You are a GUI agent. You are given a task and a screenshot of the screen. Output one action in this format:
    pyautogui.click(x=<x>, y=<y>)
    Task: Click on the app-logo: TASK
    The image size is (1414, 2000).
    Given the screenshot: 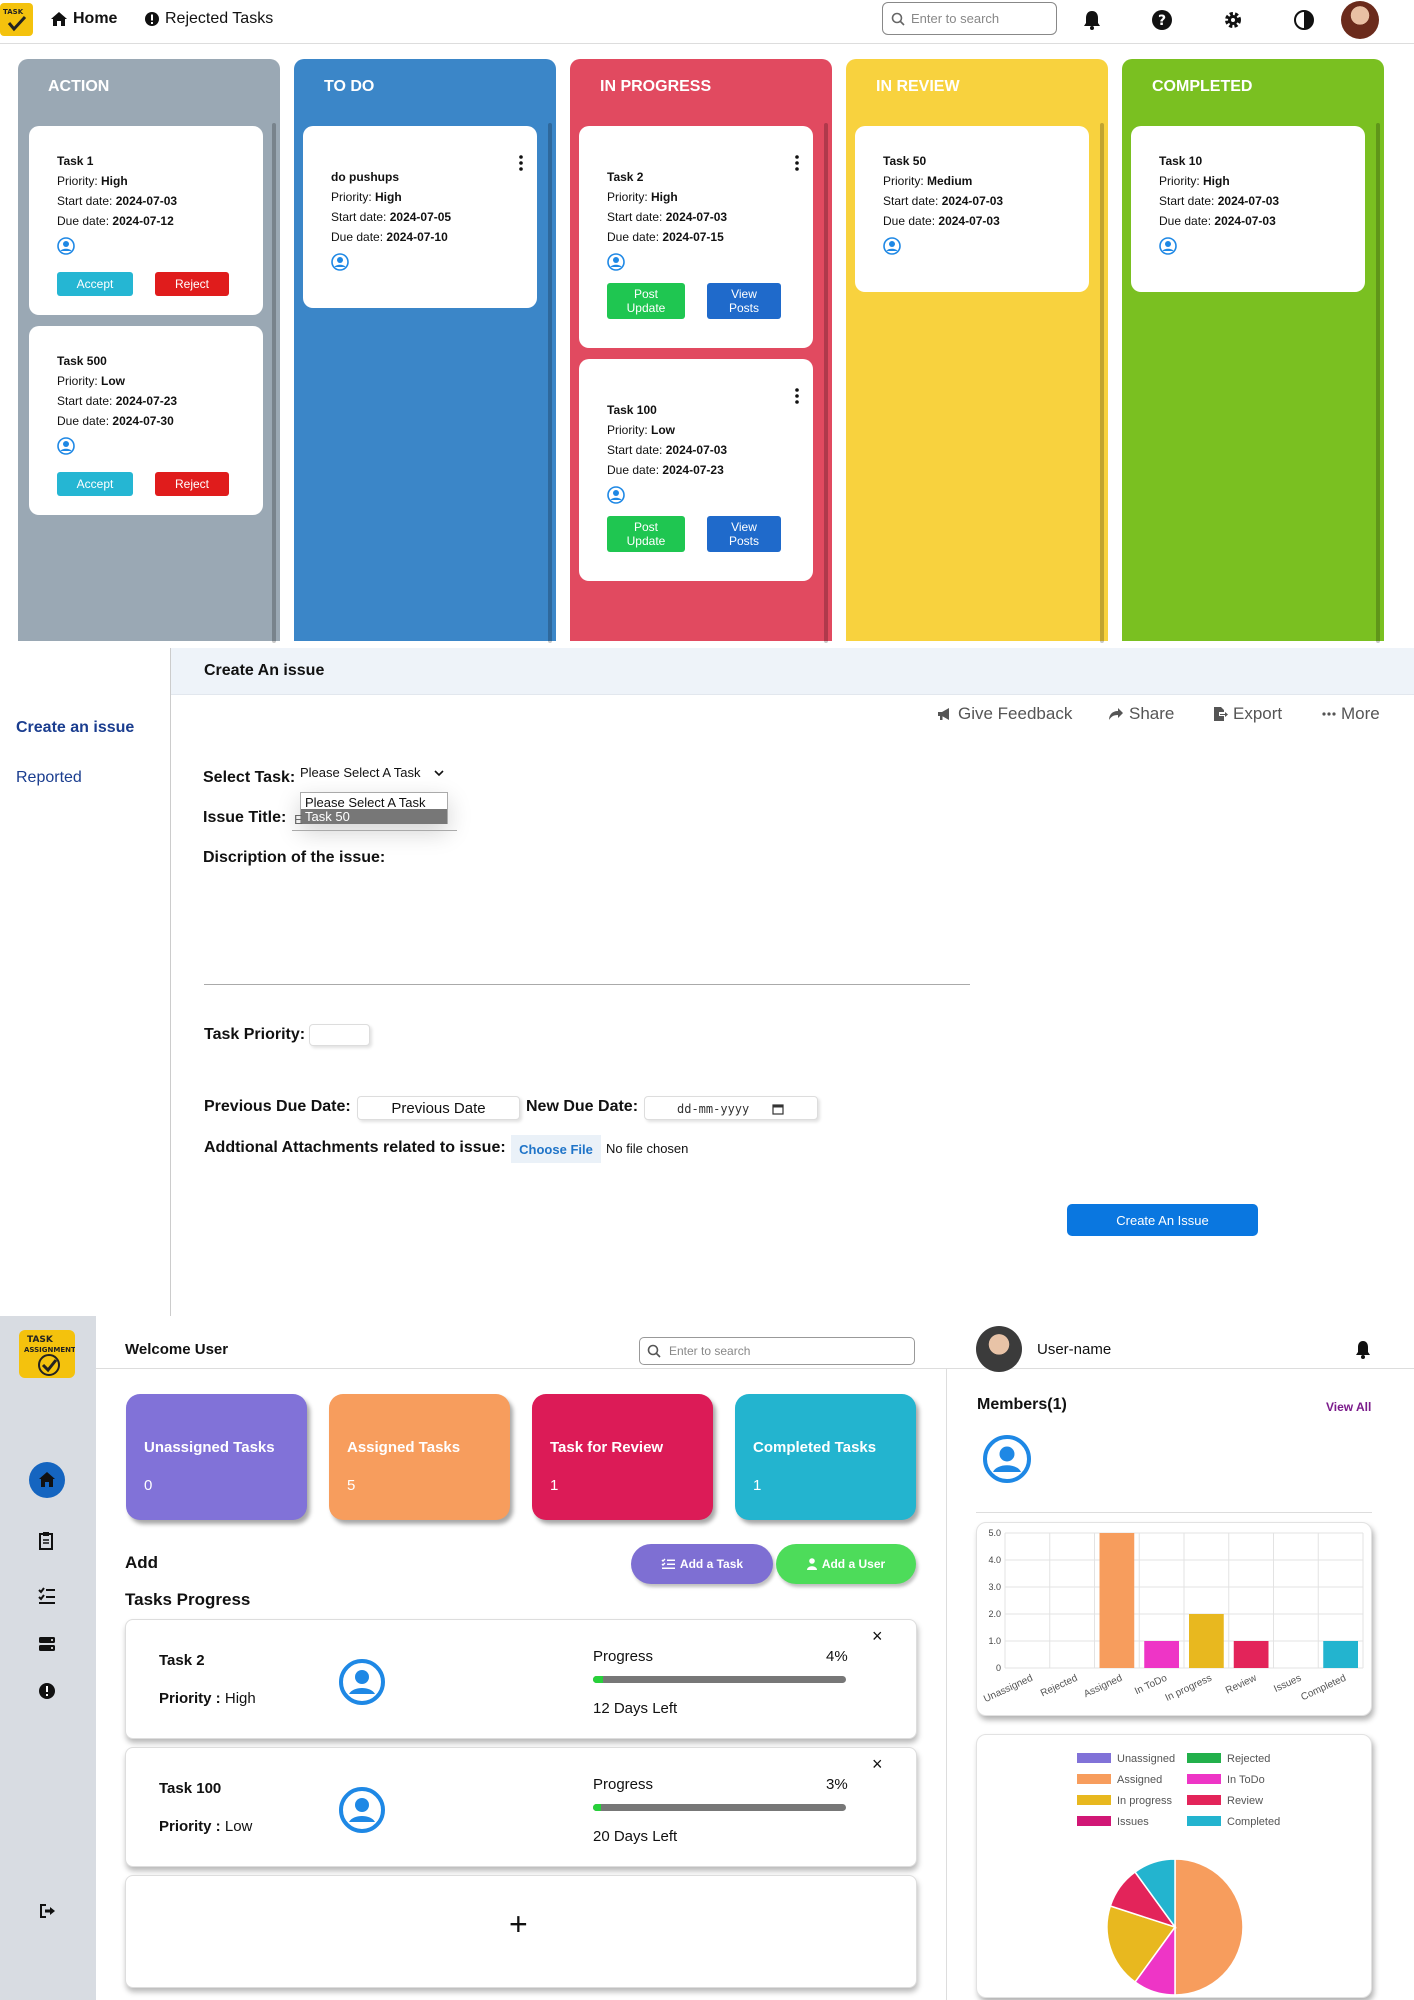 What is the action you would take?
    pyautogui.click(x=16, y=19)
    